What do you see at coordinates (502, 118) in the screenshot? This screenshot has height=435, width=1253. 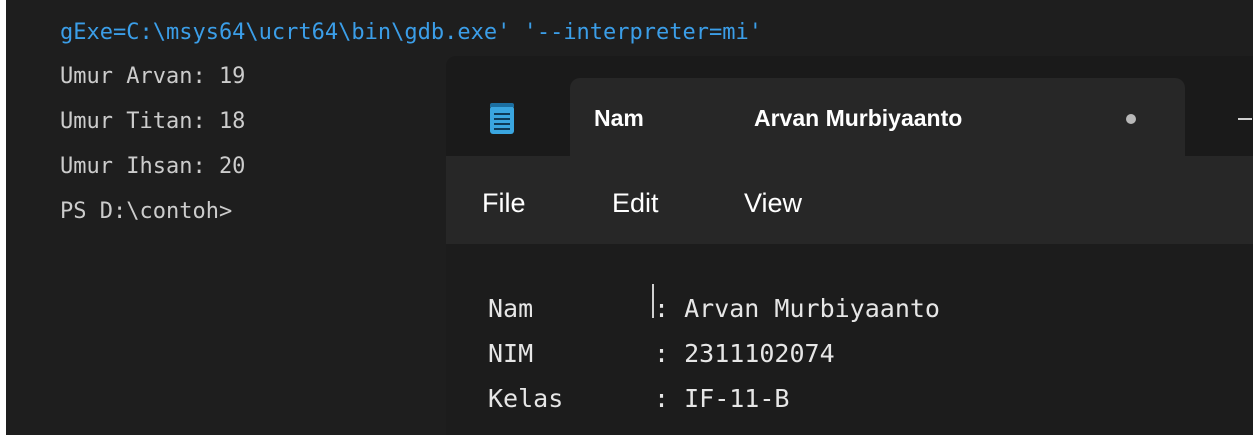 I see `notepad-icon` at bounding box center [502, 118].